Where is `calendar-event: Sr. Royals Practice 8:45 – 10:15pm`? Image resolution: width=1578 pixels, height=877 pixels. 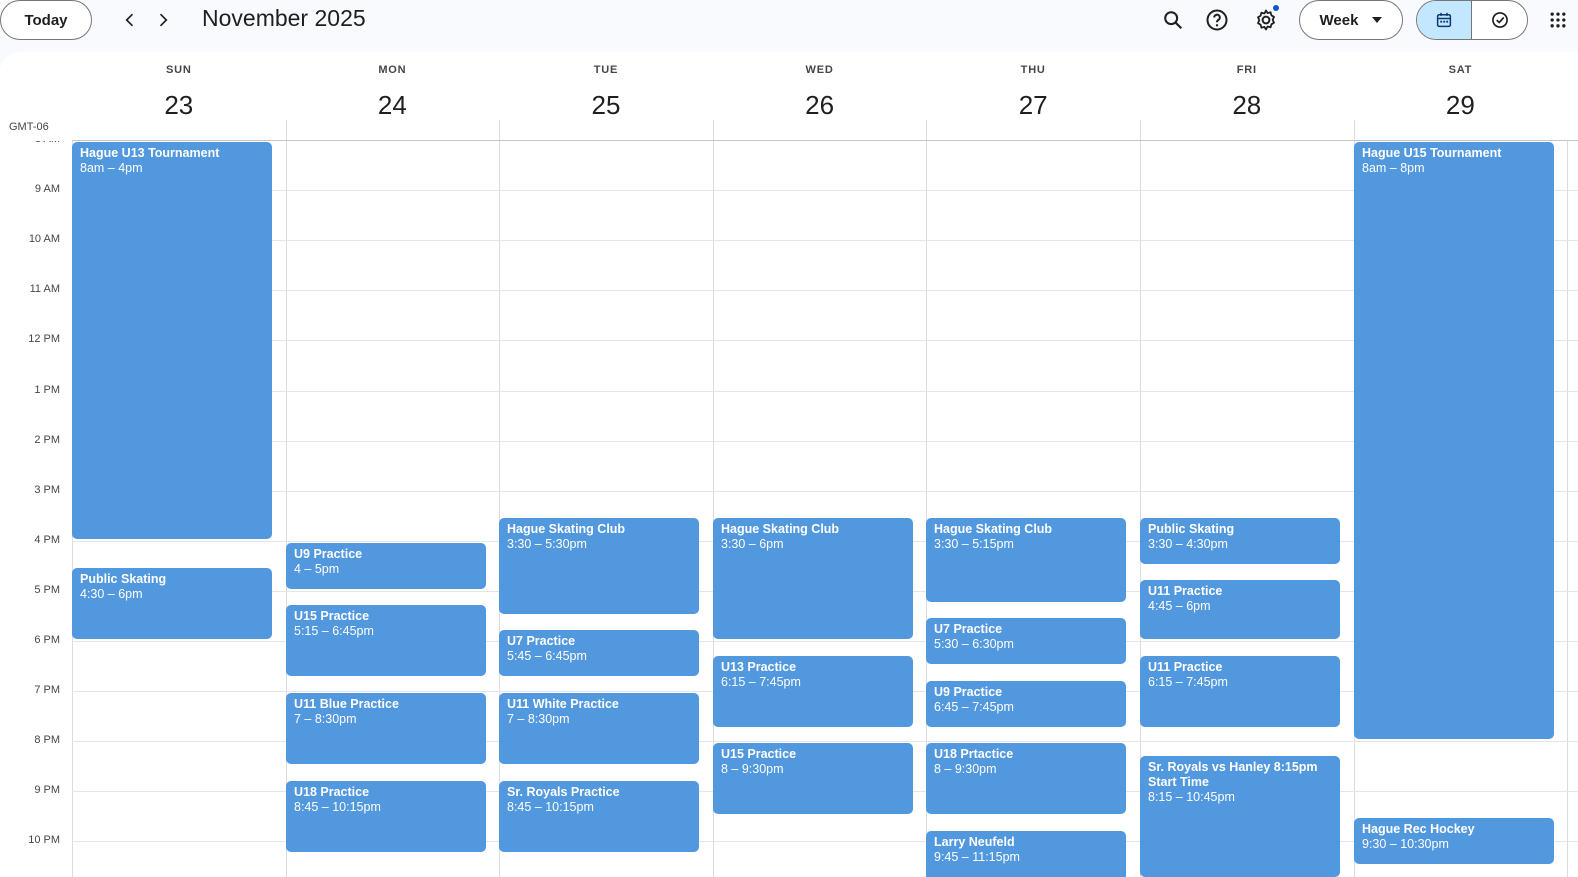 calendar-event: Sr. Royals Practice 8:45 – 10:15pm is located at coordinates (599, 816).